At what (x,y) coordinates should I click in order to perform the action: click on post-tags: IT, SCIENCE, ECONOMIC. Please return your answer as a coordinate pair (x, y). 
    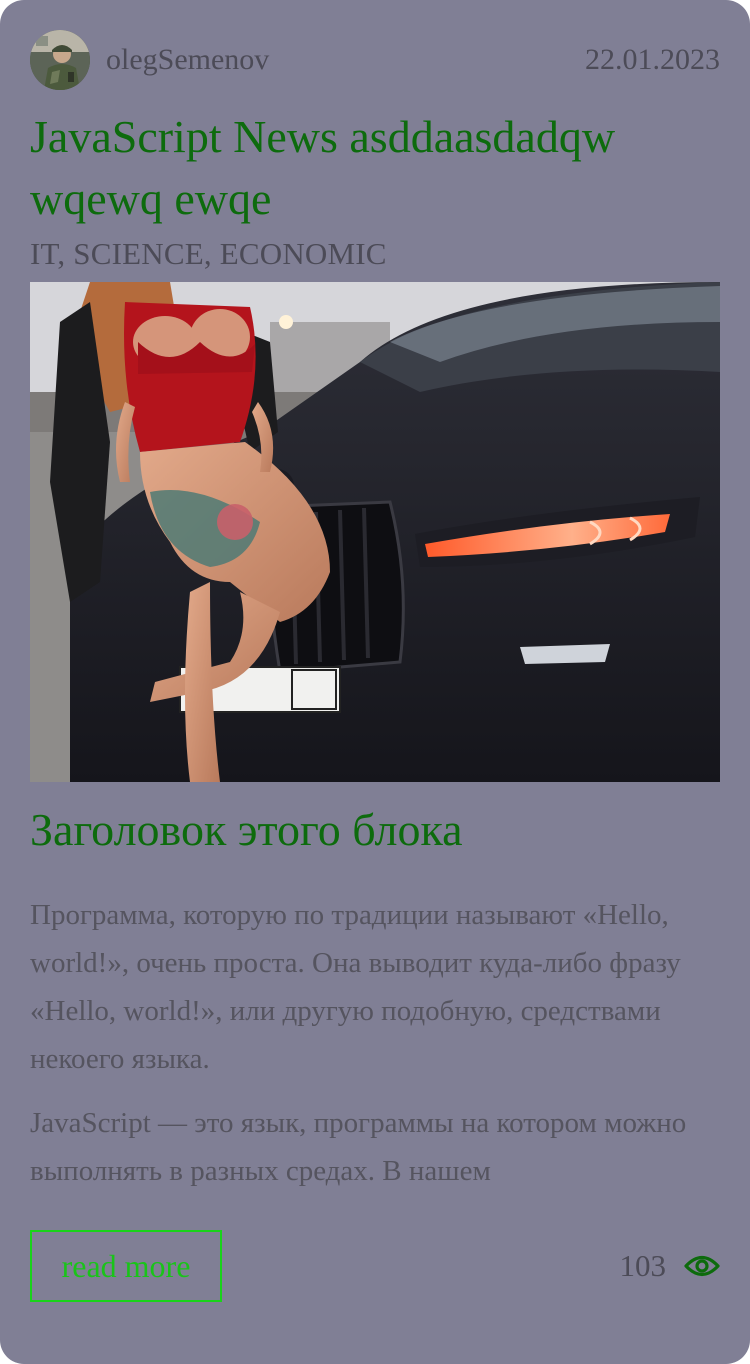
    Looking at the image, I should click on (208, 253).